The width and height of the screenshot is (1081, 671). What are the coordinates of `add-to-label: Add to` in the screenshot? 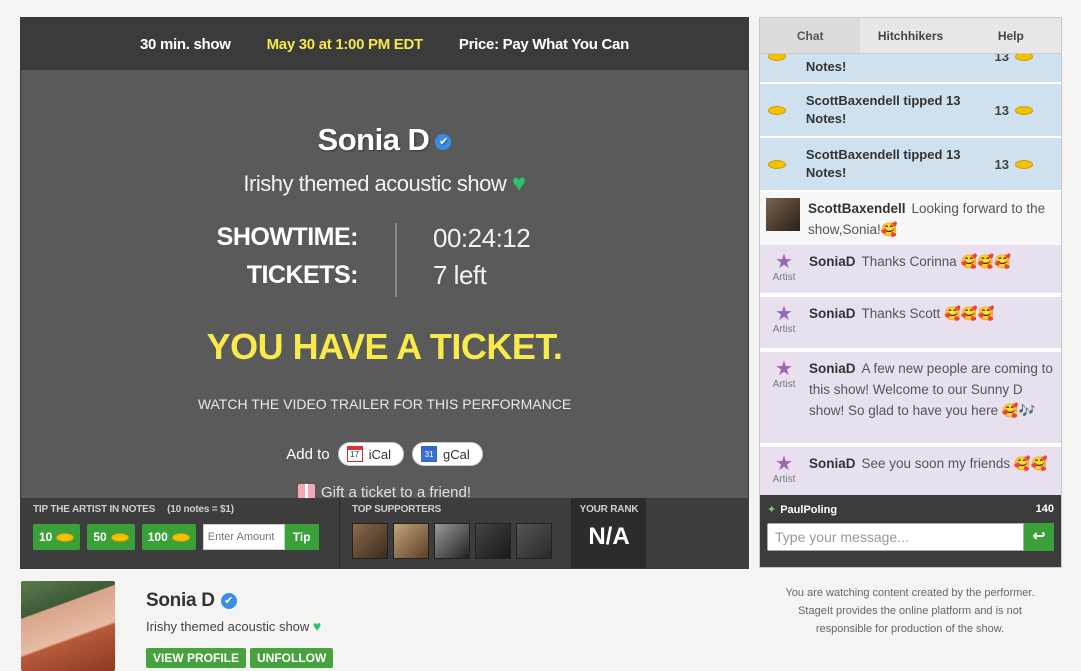 It's located at (308, 454).